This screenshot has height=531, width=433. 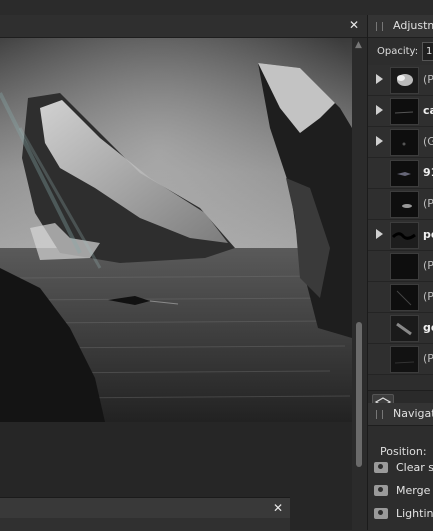 I want to click on close-document-icon: ✕, so click(x=354, y=25).